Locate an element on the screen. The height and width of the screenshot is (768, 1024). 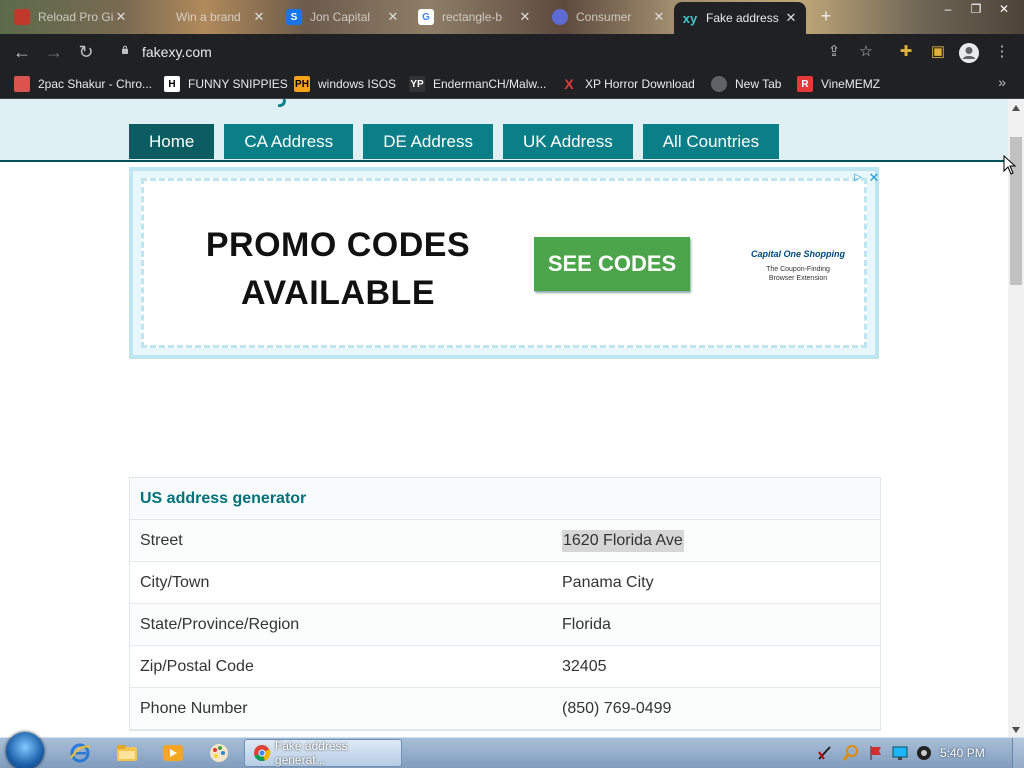
nav-uk-address: UK Address is located at coordinates (567, 141).